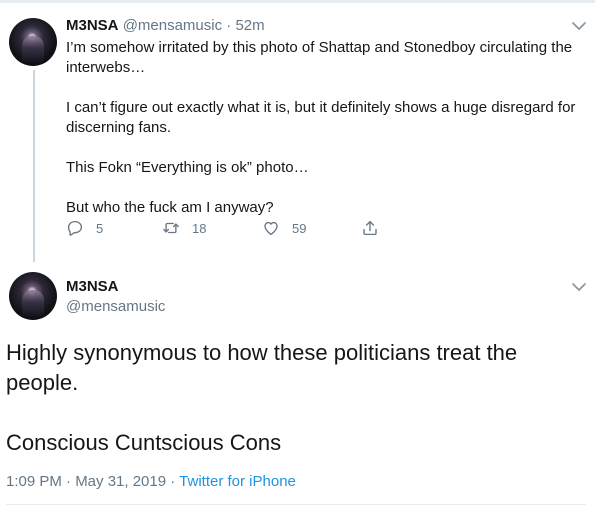 This screenshot has width=595, height=508. I want to click on share-button, so click(376, 228).